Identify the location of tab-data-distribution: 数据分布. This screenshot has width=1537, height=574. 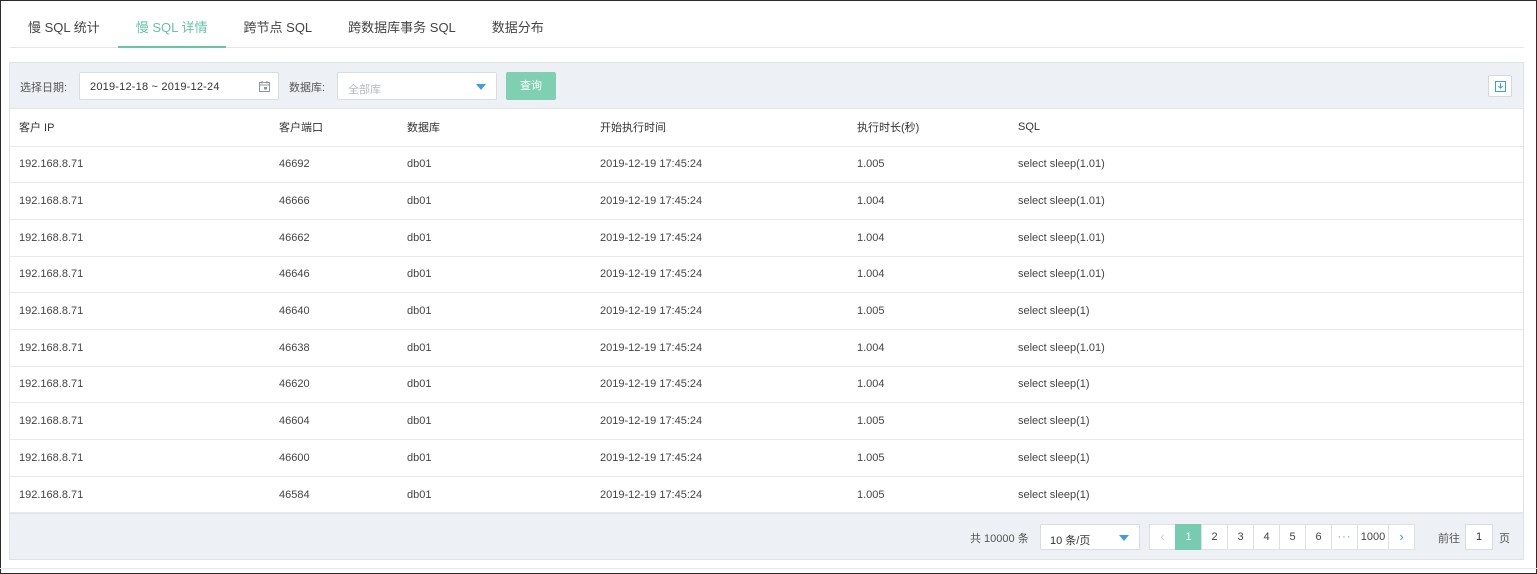
(518, 23).